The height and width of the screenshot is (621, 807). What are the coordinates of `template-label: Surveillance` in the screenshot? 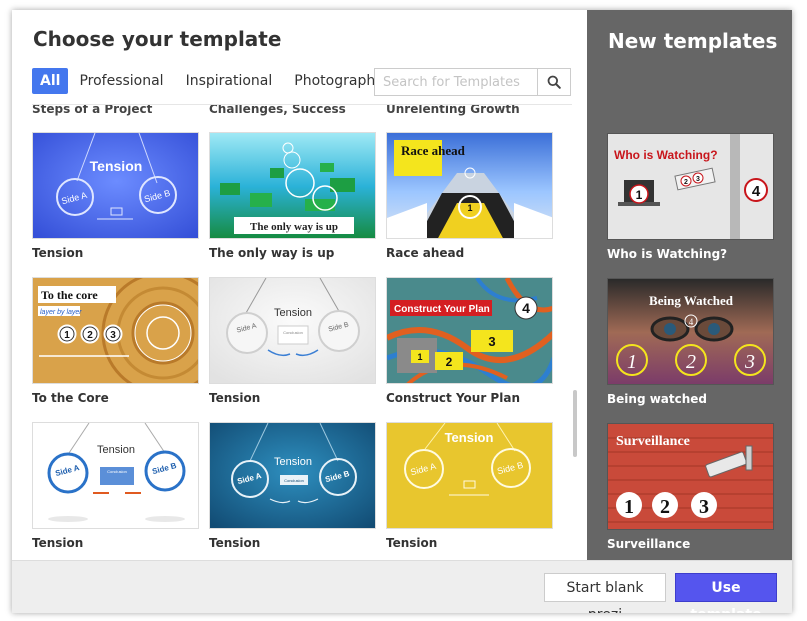 It's located at (649, 544).